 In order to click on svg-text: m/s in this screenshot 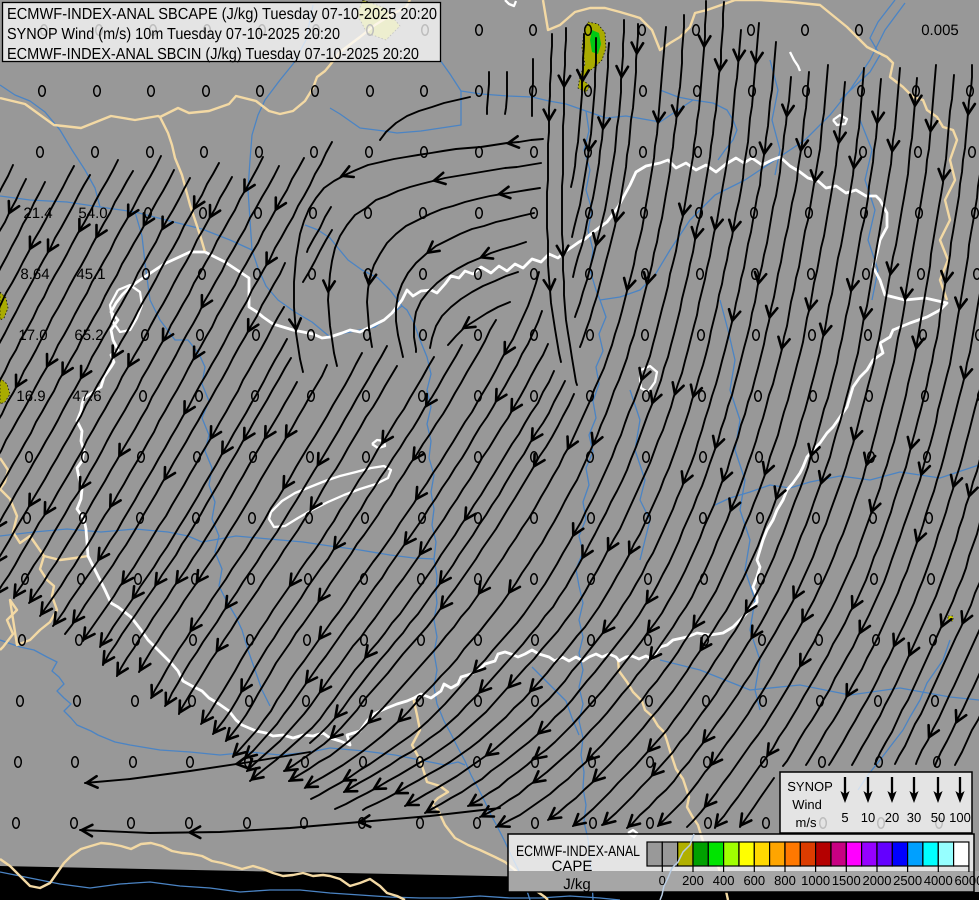, I will do `click(806, 822)`.